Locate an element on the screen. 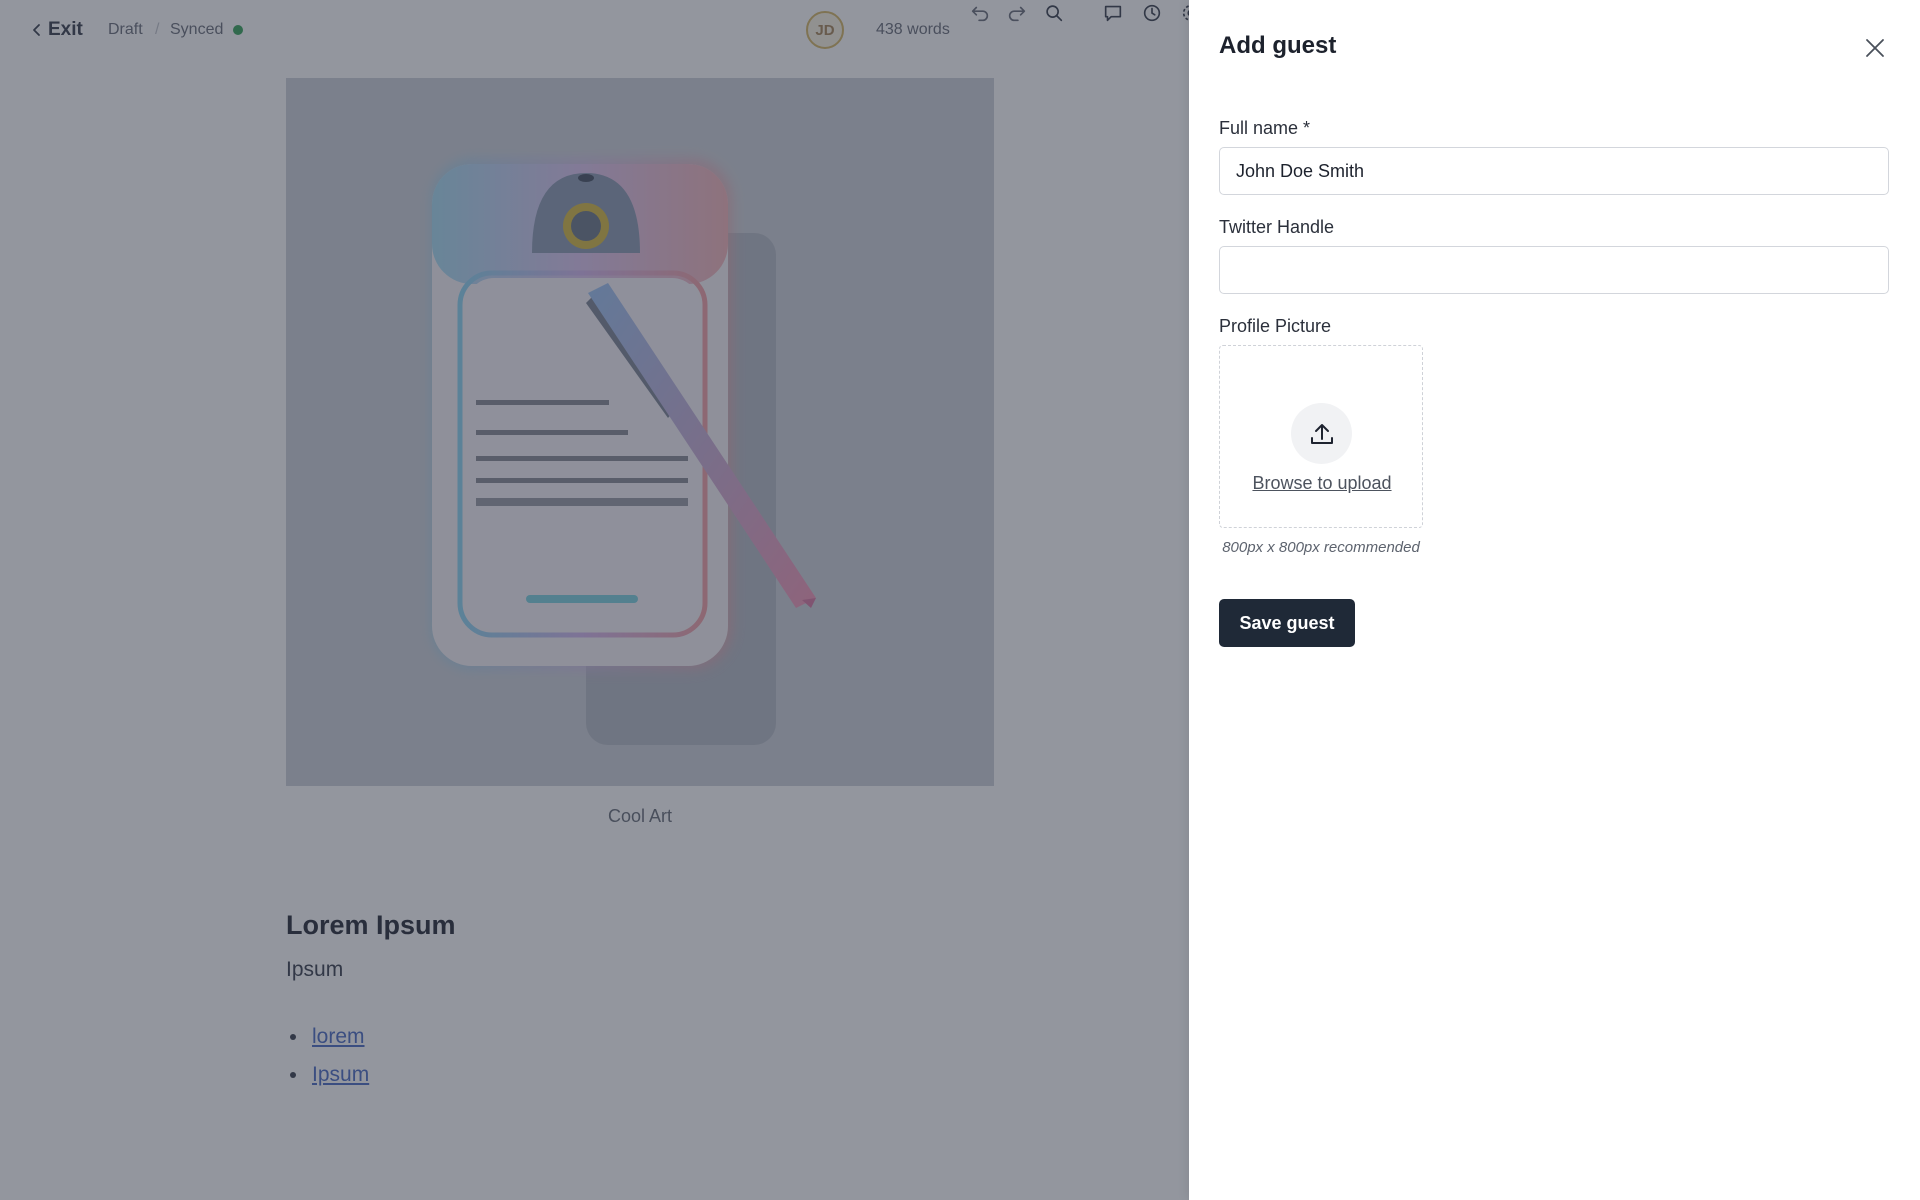 This screenshot has height=1200, width=1920. twitter-handle-input is located at coordinates (1554, 270).